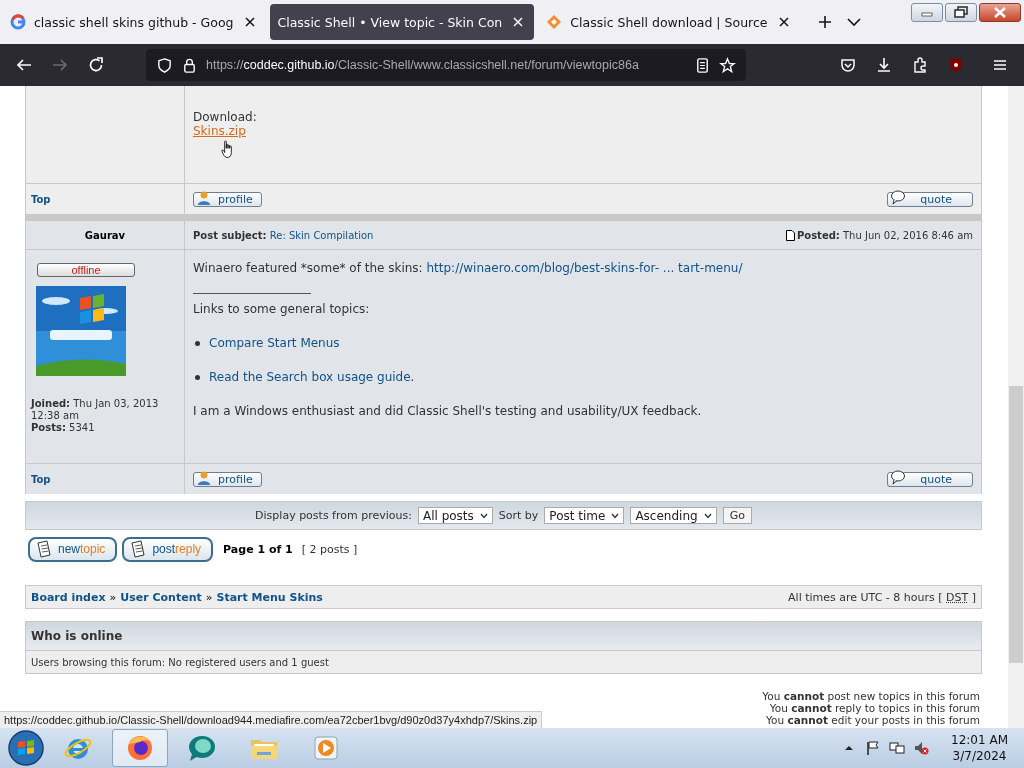  Describe the element at coordinates (854, 22) in the screenshot. I see `chevron-down-icon` at that location.